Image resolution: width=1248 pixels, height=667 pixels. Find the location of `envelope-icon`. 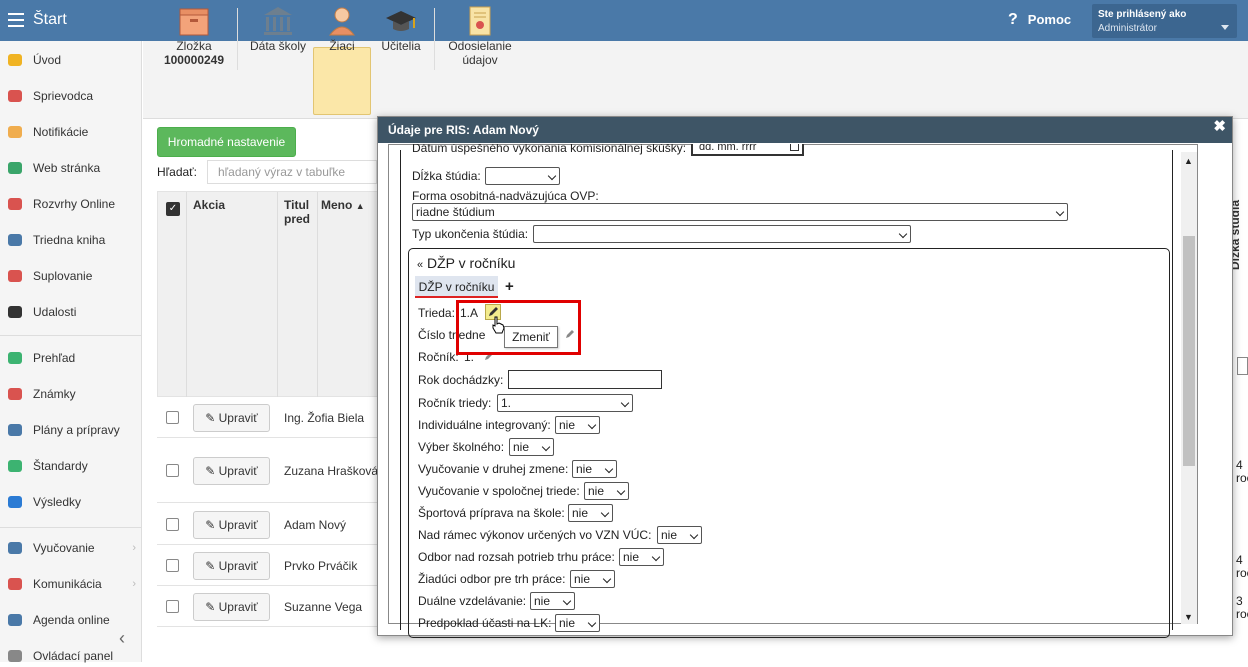

envelope-icon is located at coordinates (15, 132).